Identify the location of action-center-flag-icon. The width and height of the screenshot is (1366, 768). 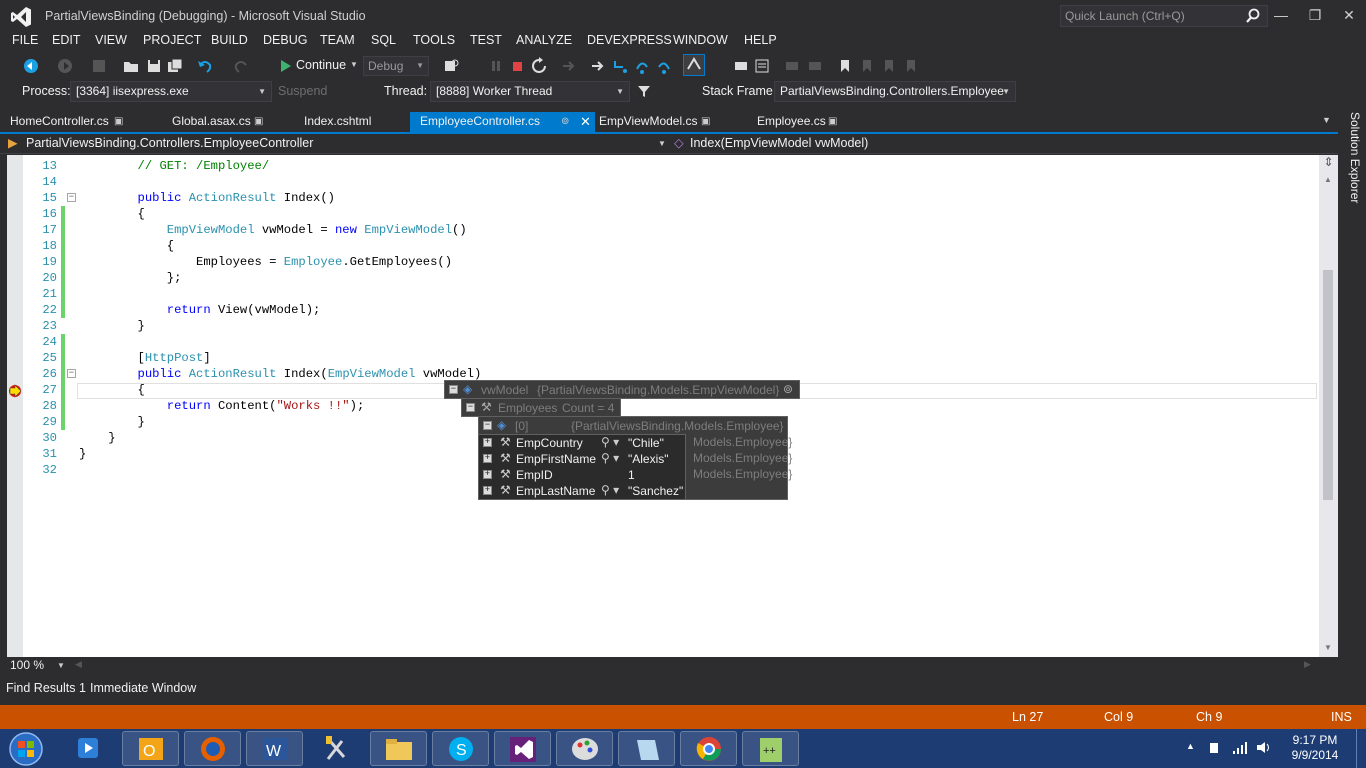
(1215, 748).